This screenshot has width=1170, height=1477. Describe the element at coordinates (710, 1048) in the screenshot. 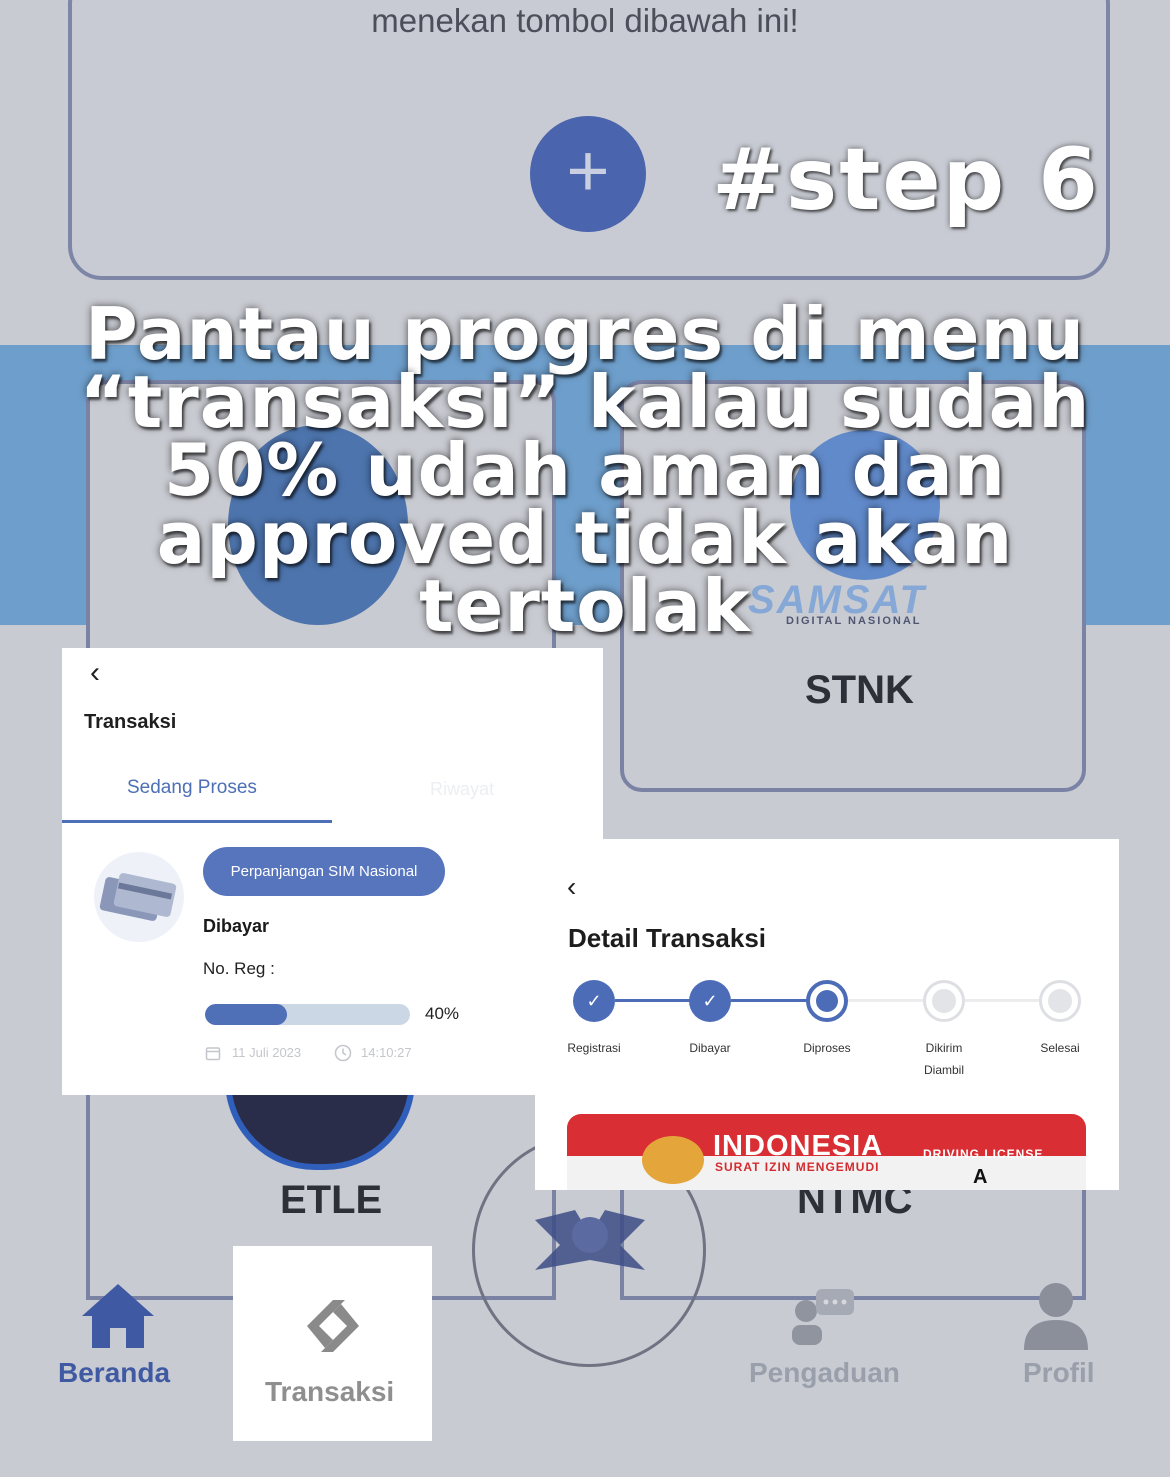

I see `step-label: Dibayar` at that location.